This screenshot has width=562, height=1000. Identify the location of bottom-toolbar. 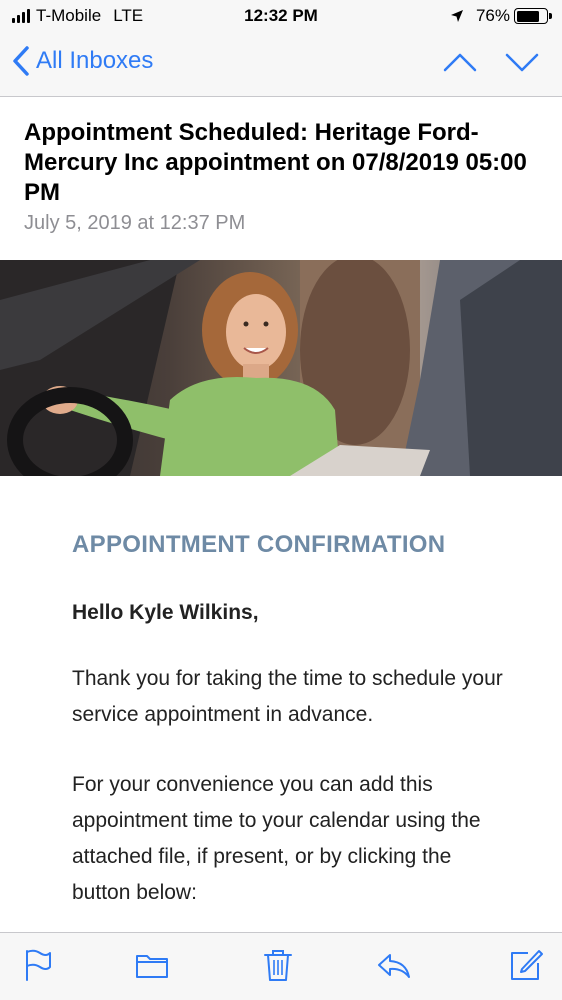
(281, 966).